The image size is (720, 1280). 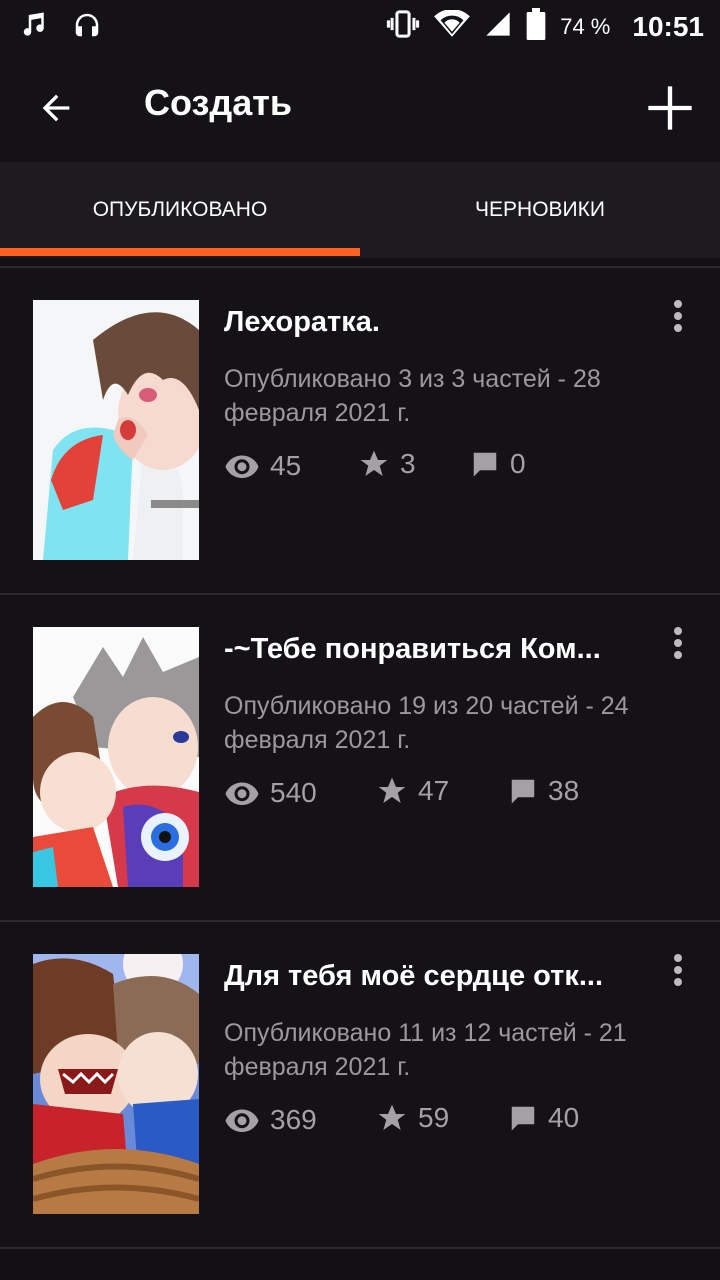 What do you see at coordinates (536, 26) in the screenshot?
I see `battery-icon` at bounding box center [536, 26].